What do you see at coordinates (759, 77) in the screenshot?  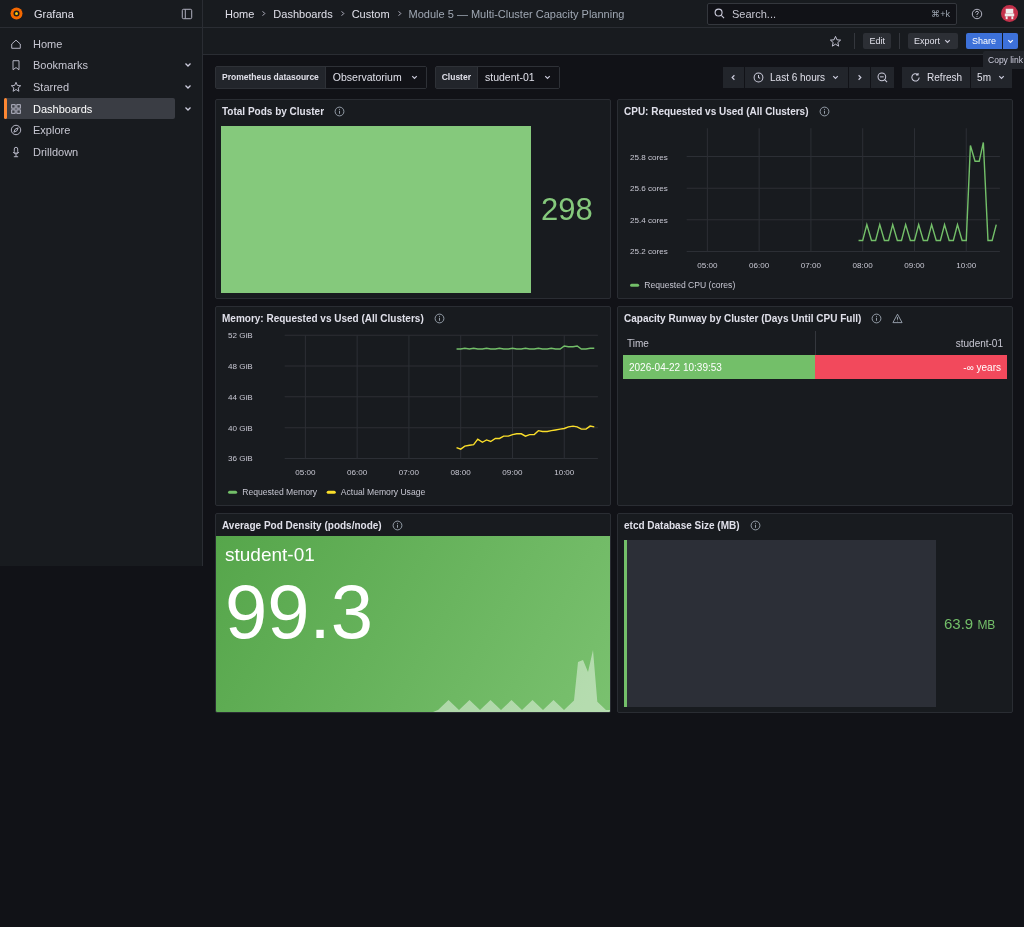 I see `clock-icon` at bounding box center [759, 77].